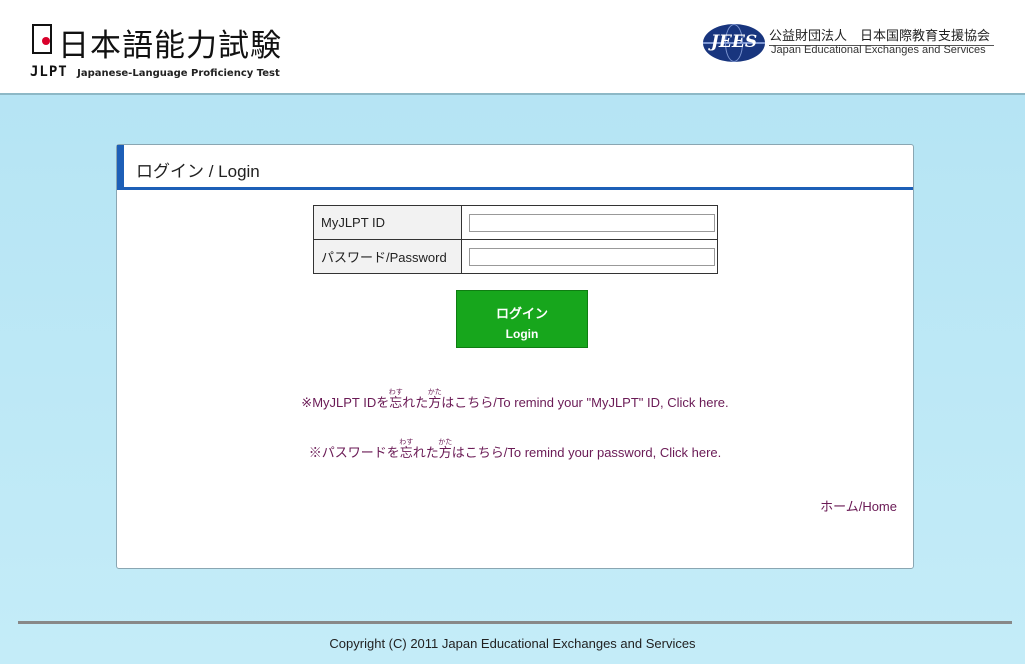 The width and height of the screenshot is (1025, 664). Describe the element at coordinates (387, 222) in the screenshot. I see `myjlpt-id-label: MyJLPT ID` at that location.